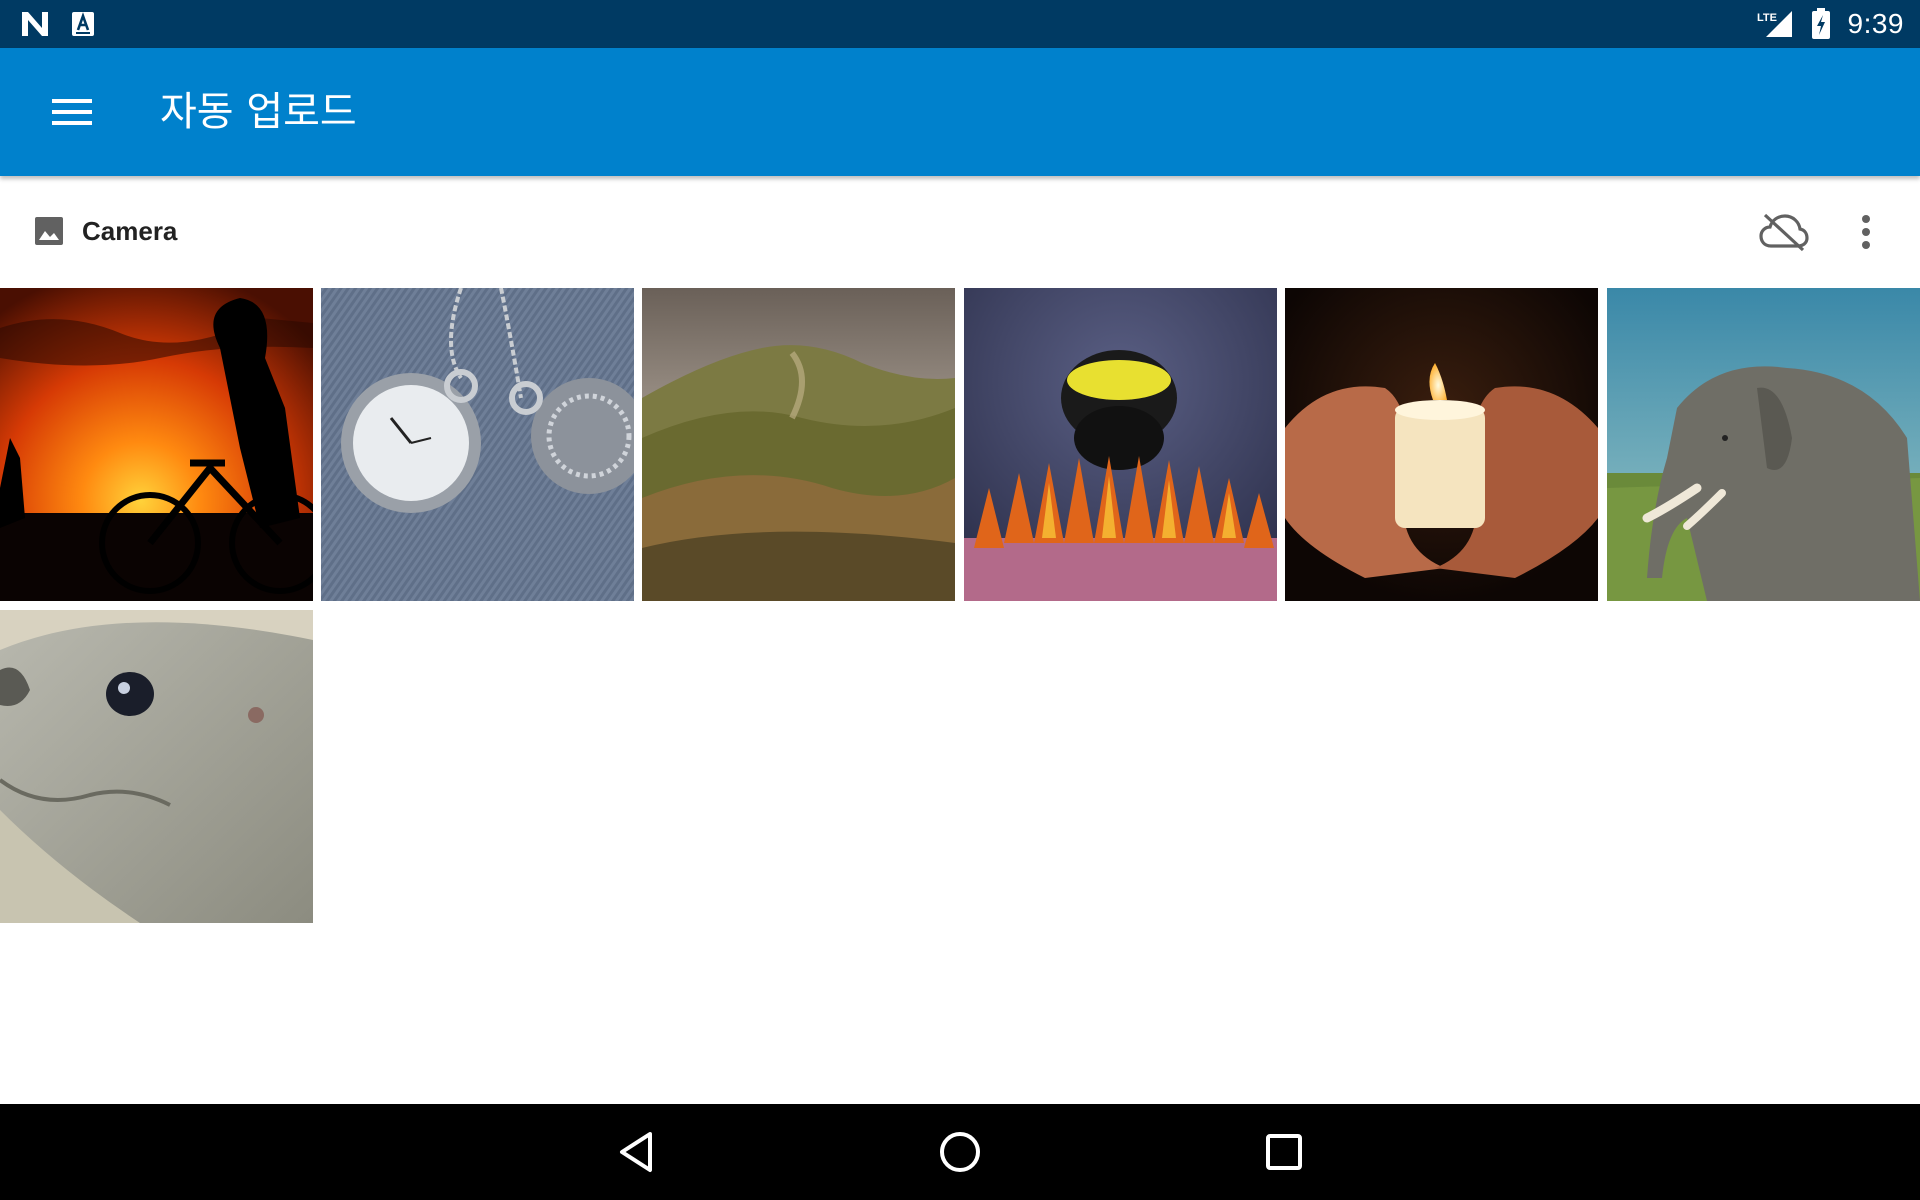 This screenshot has height=1200, width=1920. What do you see at coordinates (960, 112) in the screenshot?
I see `app-bar: 자동 업로드` at bounding box center [960, 112].